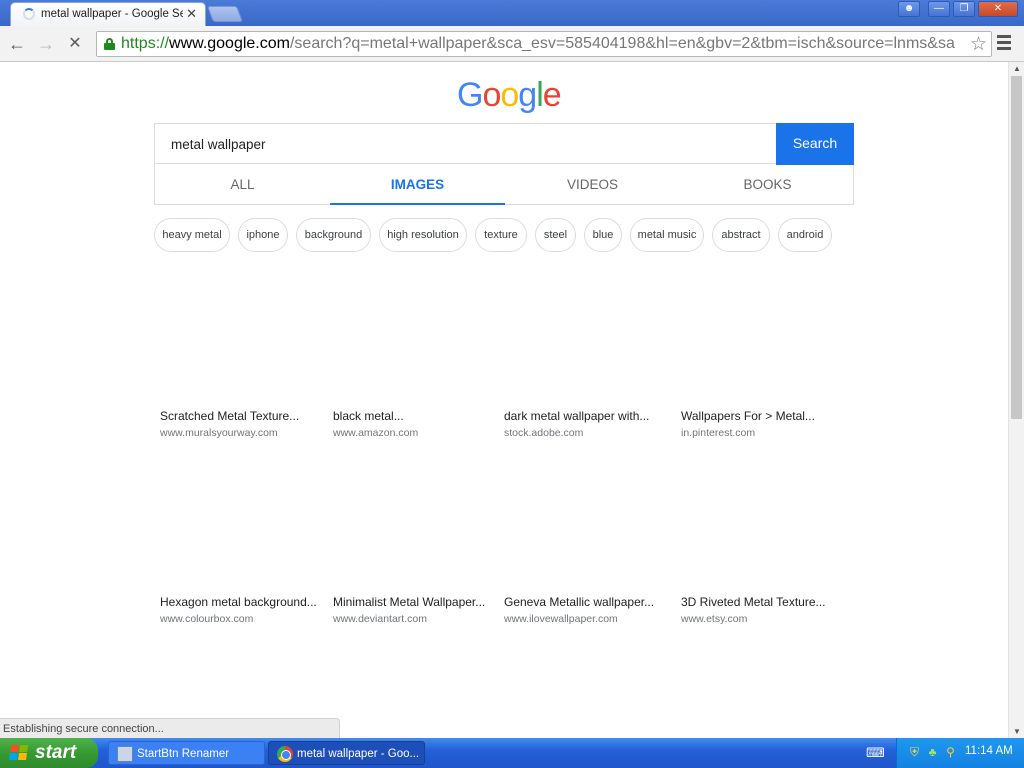 The image size is (1024, 768). Describe the element at coordinates (815, 144) in the screenshot. I see `search-button: Search` at that location.